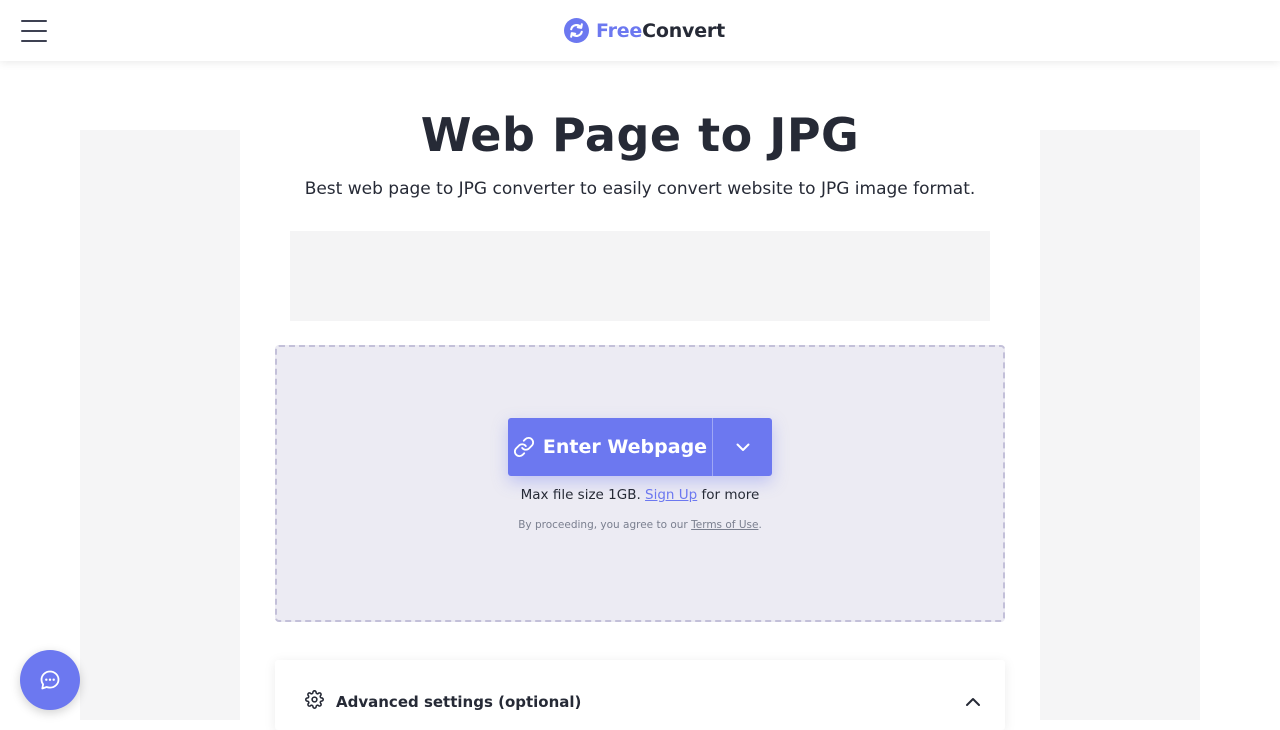  Describe the element at coordinates (160, 425) in the screenshot. I see `left-side-panel` at that location.